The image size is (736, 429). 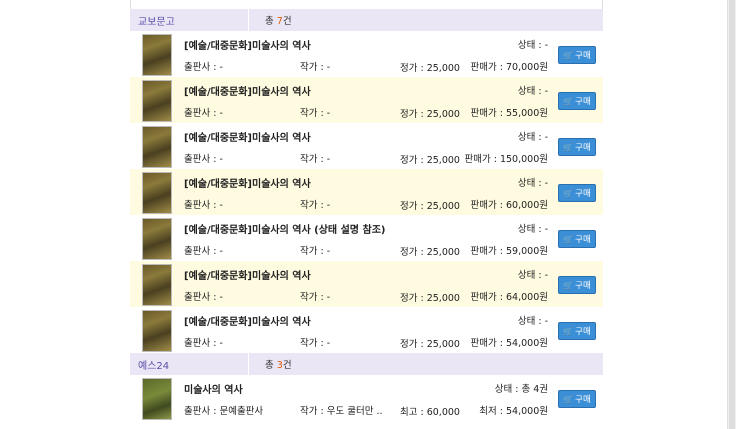 What do you see at coordinates (366, 364) in the screenshot?
I see `section-header-yes24: 예스24 총 3건` at bounding box center [366, 364].